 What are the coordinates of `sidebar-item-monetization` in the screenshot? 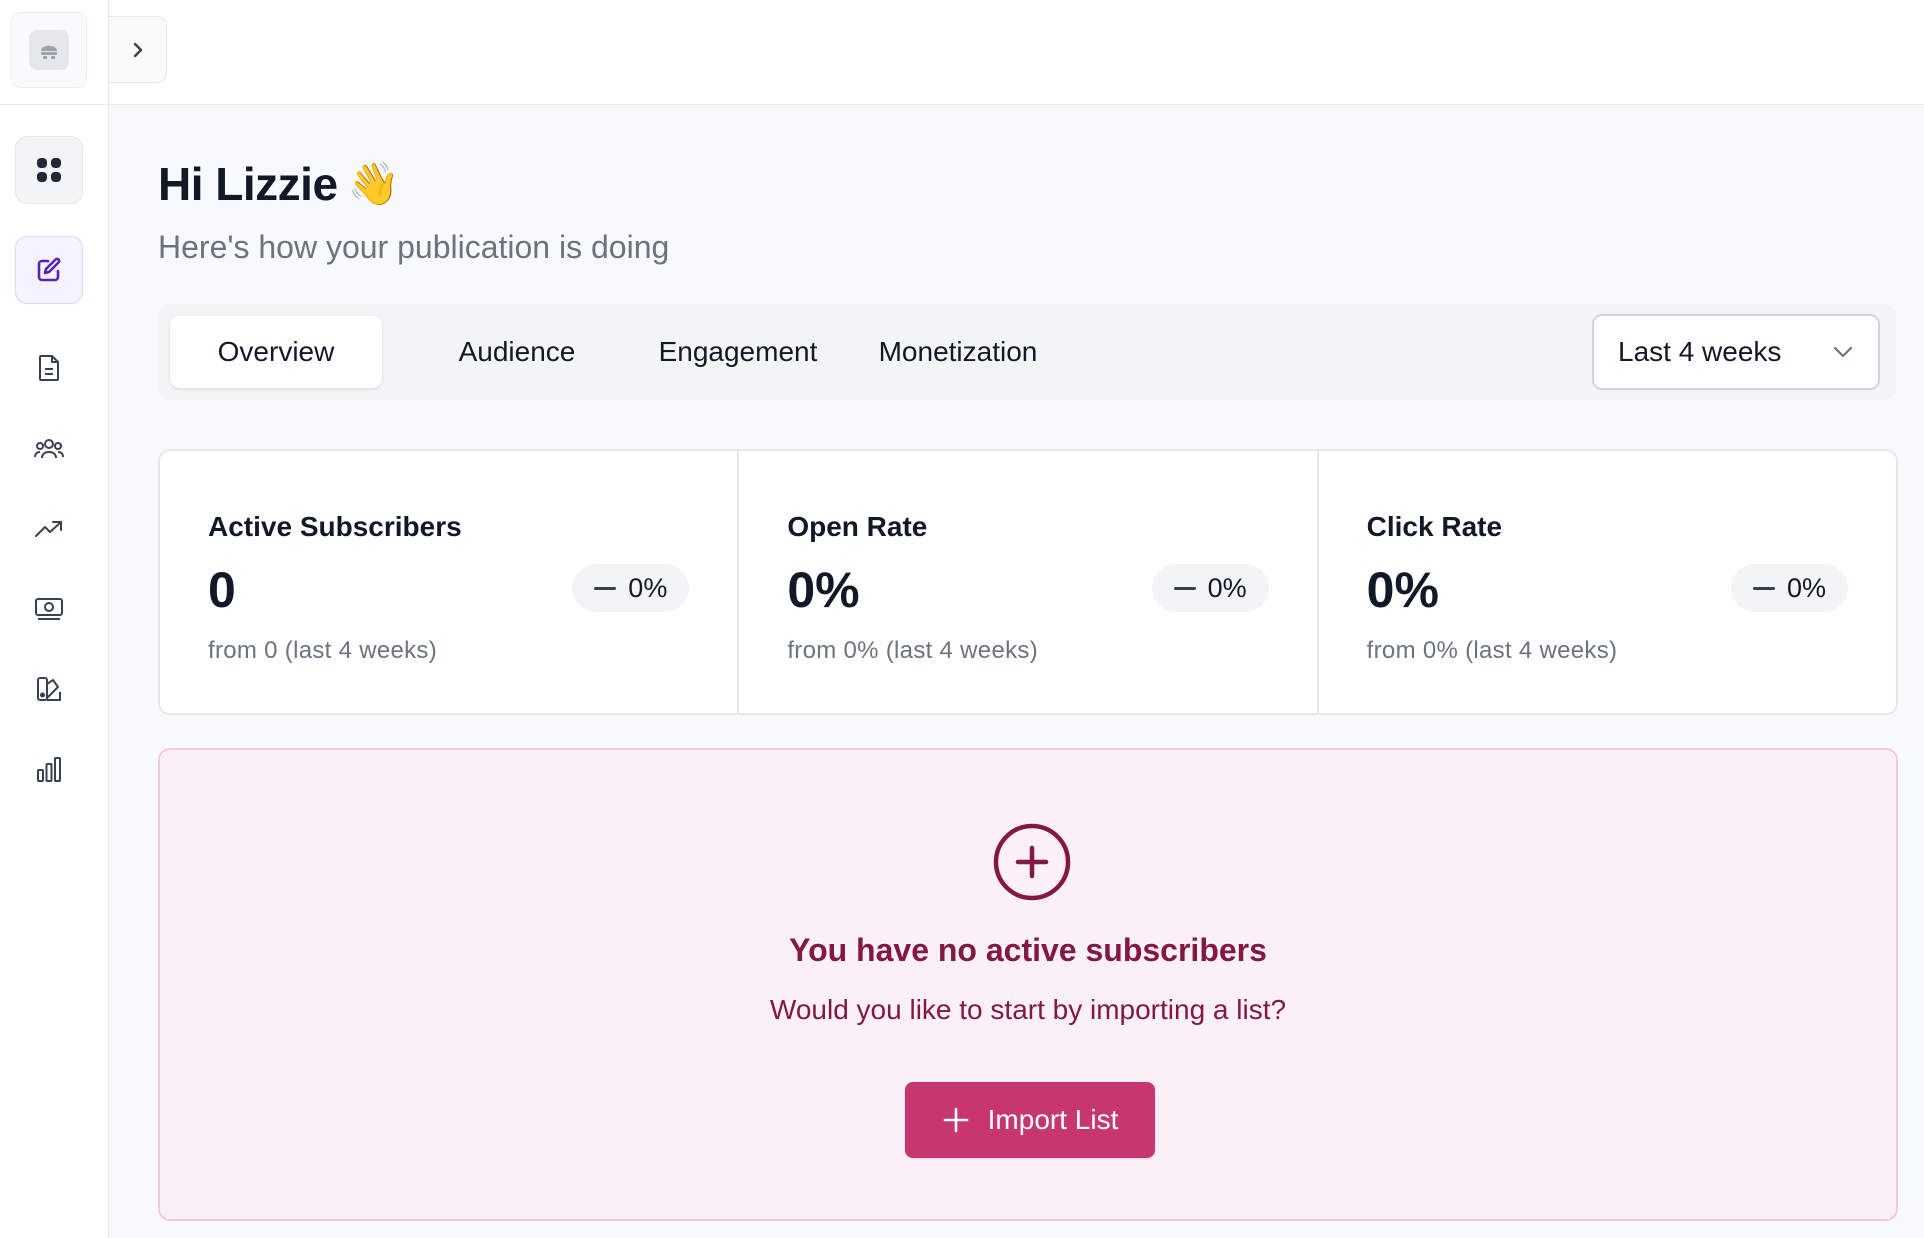 It's located at (49, 609).